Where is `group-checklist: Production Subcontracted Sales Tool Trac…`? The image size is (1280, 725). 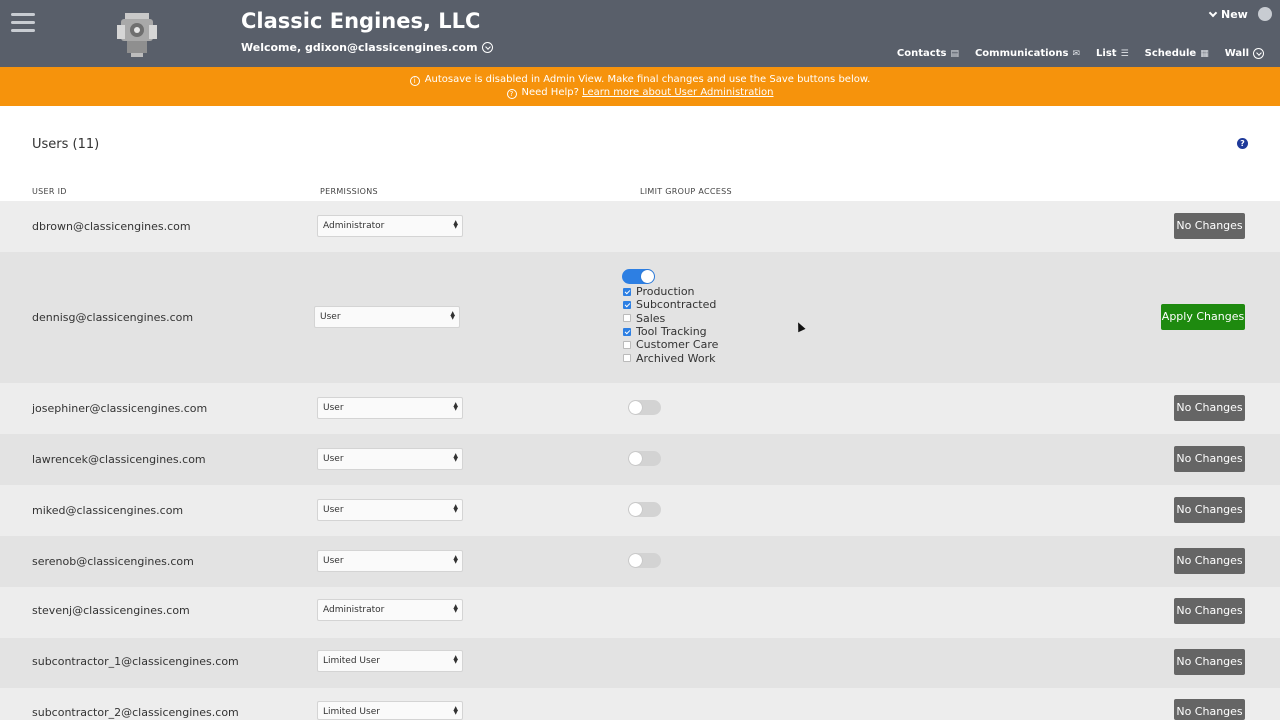
group-checklist: Production Subcontracted Sales Tool Trac… is located at coordinates (670, 325).